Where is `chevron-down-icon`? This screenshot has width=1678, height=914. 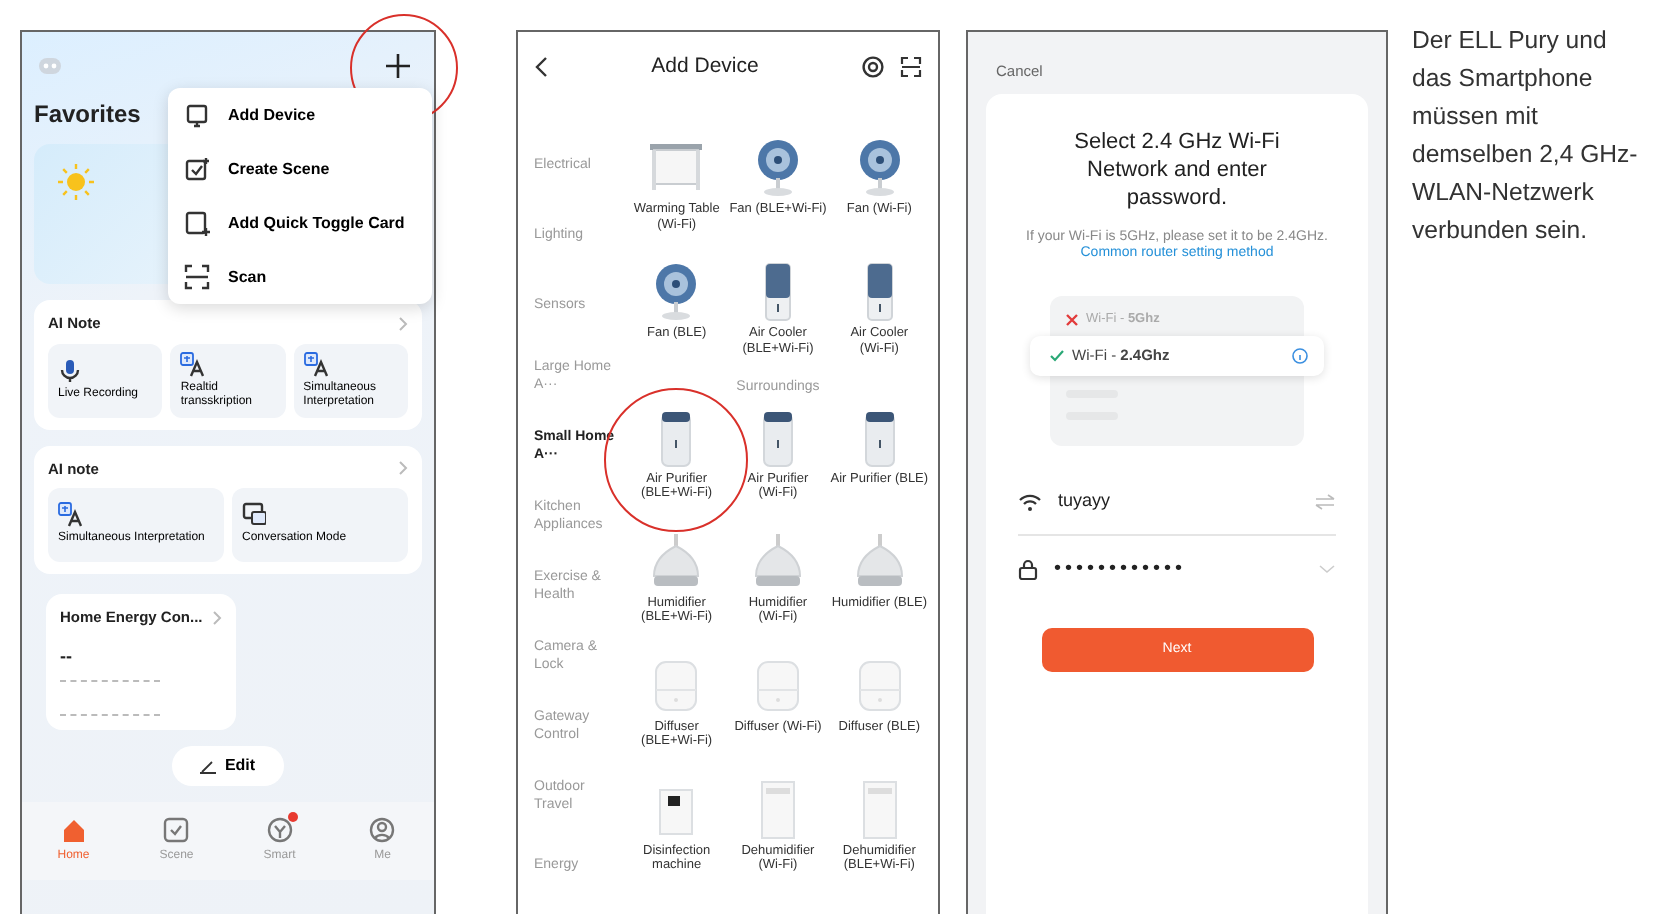
chevron-down-icon is located at coordinates (1327, 568).